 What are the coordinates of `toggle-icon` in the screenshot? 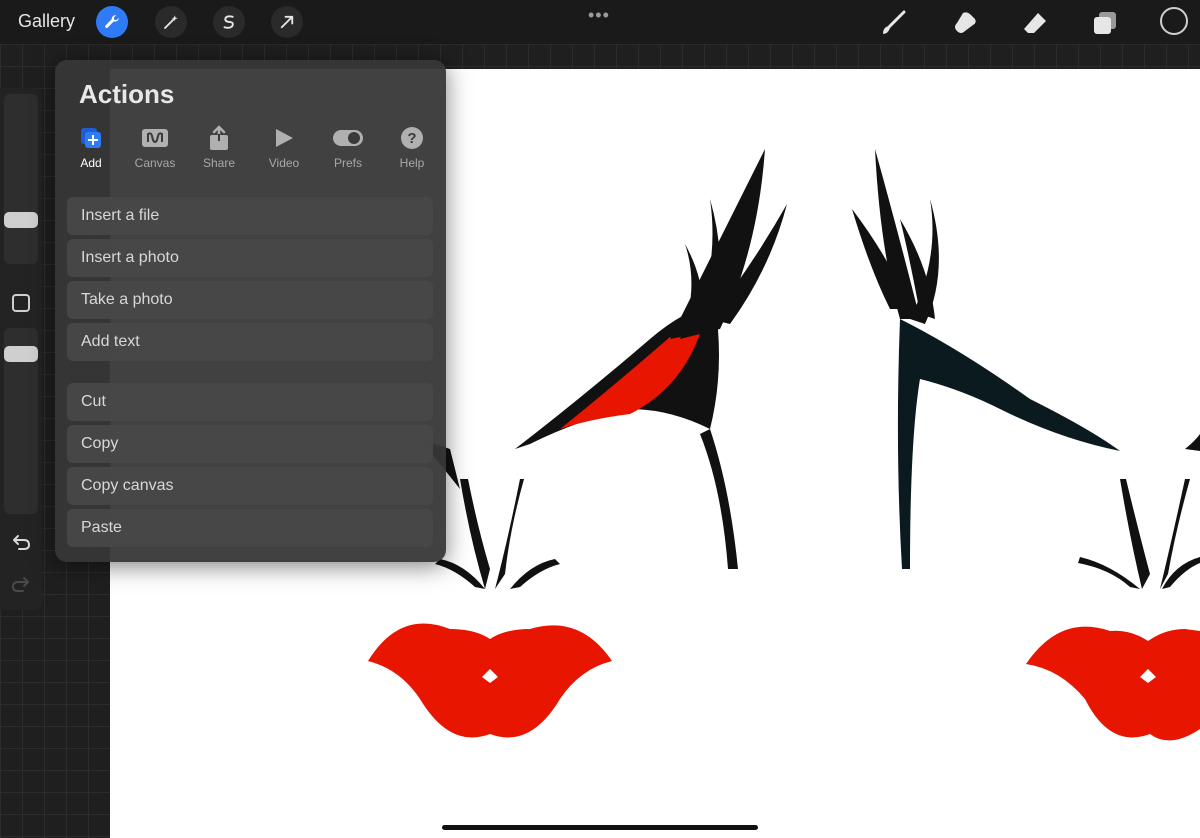 It's located at (348, 138).